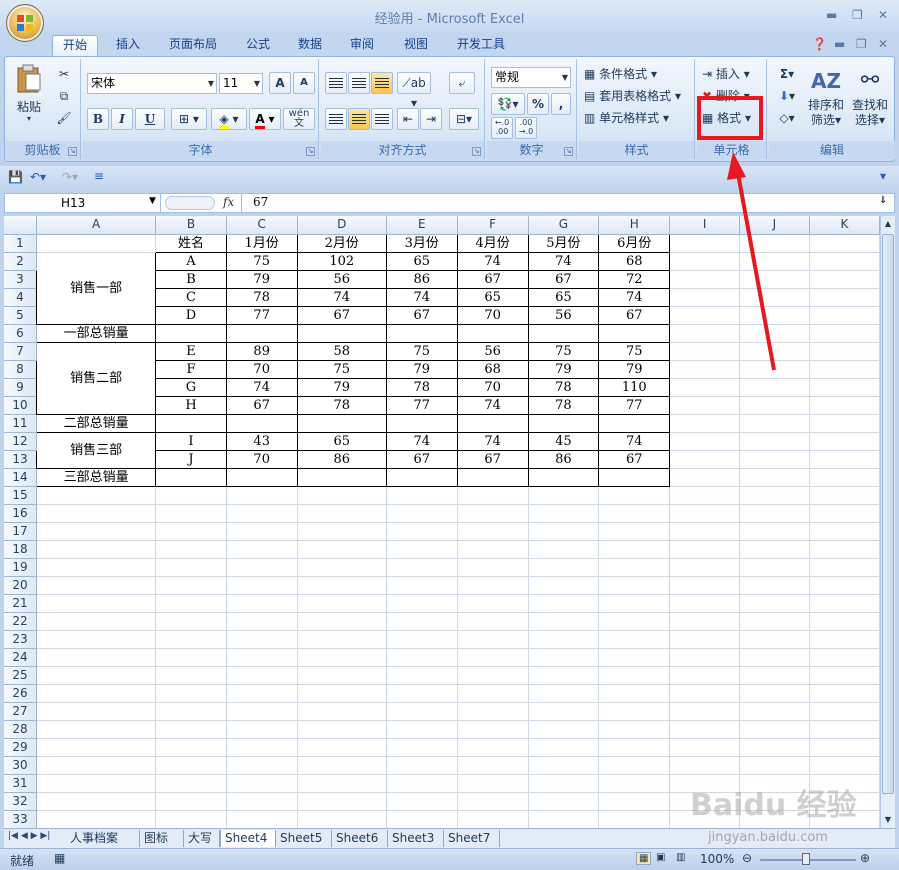 This screenshot has width=899, height=870. Describe the element at coordinates (861, 44) in the screenshot. I see `wb-restore-icon: ❐` at that location.